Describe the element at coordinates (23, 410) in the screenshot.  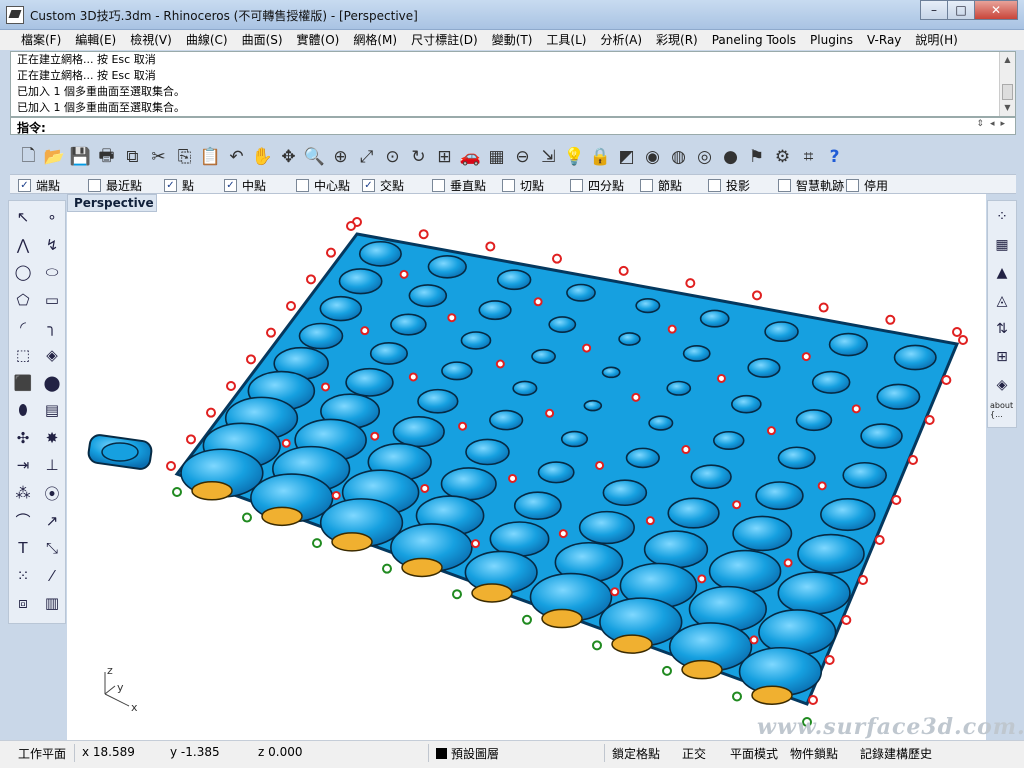
I see `cylinder-solid-icon: ⬮` at that location.